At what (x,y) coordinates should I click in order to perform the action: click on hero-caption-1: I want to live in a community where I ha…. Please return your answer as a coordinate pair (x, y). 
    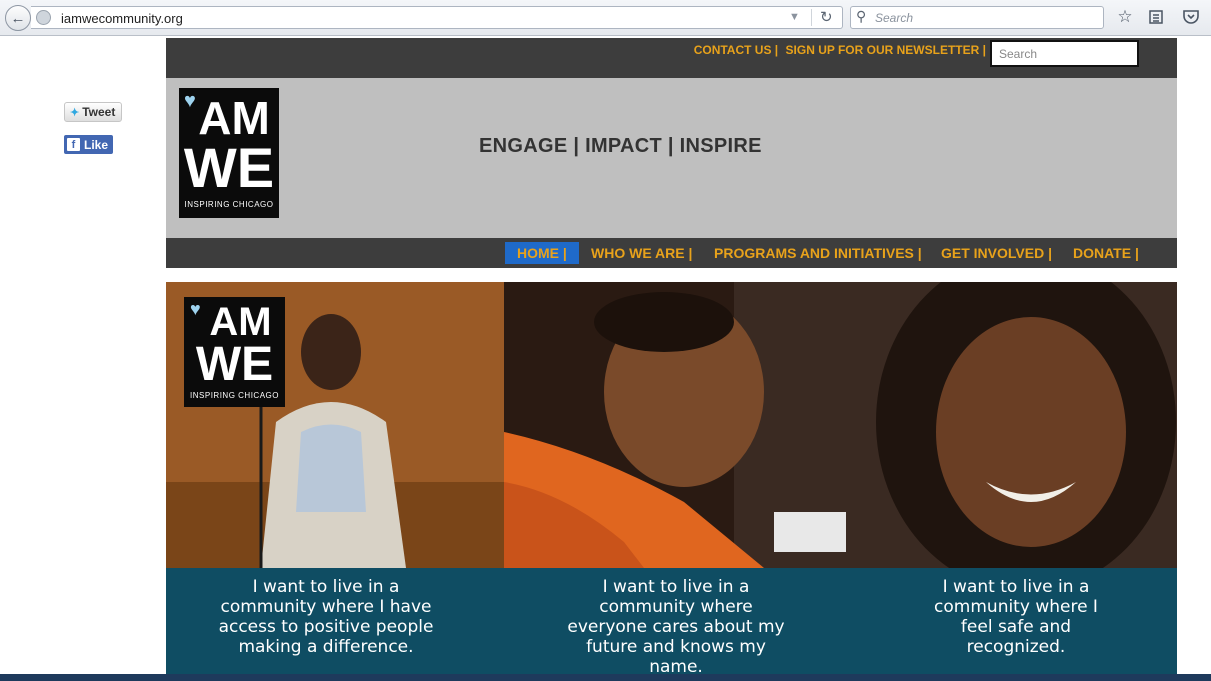
    Looking at the image, I should click on (326, 617).